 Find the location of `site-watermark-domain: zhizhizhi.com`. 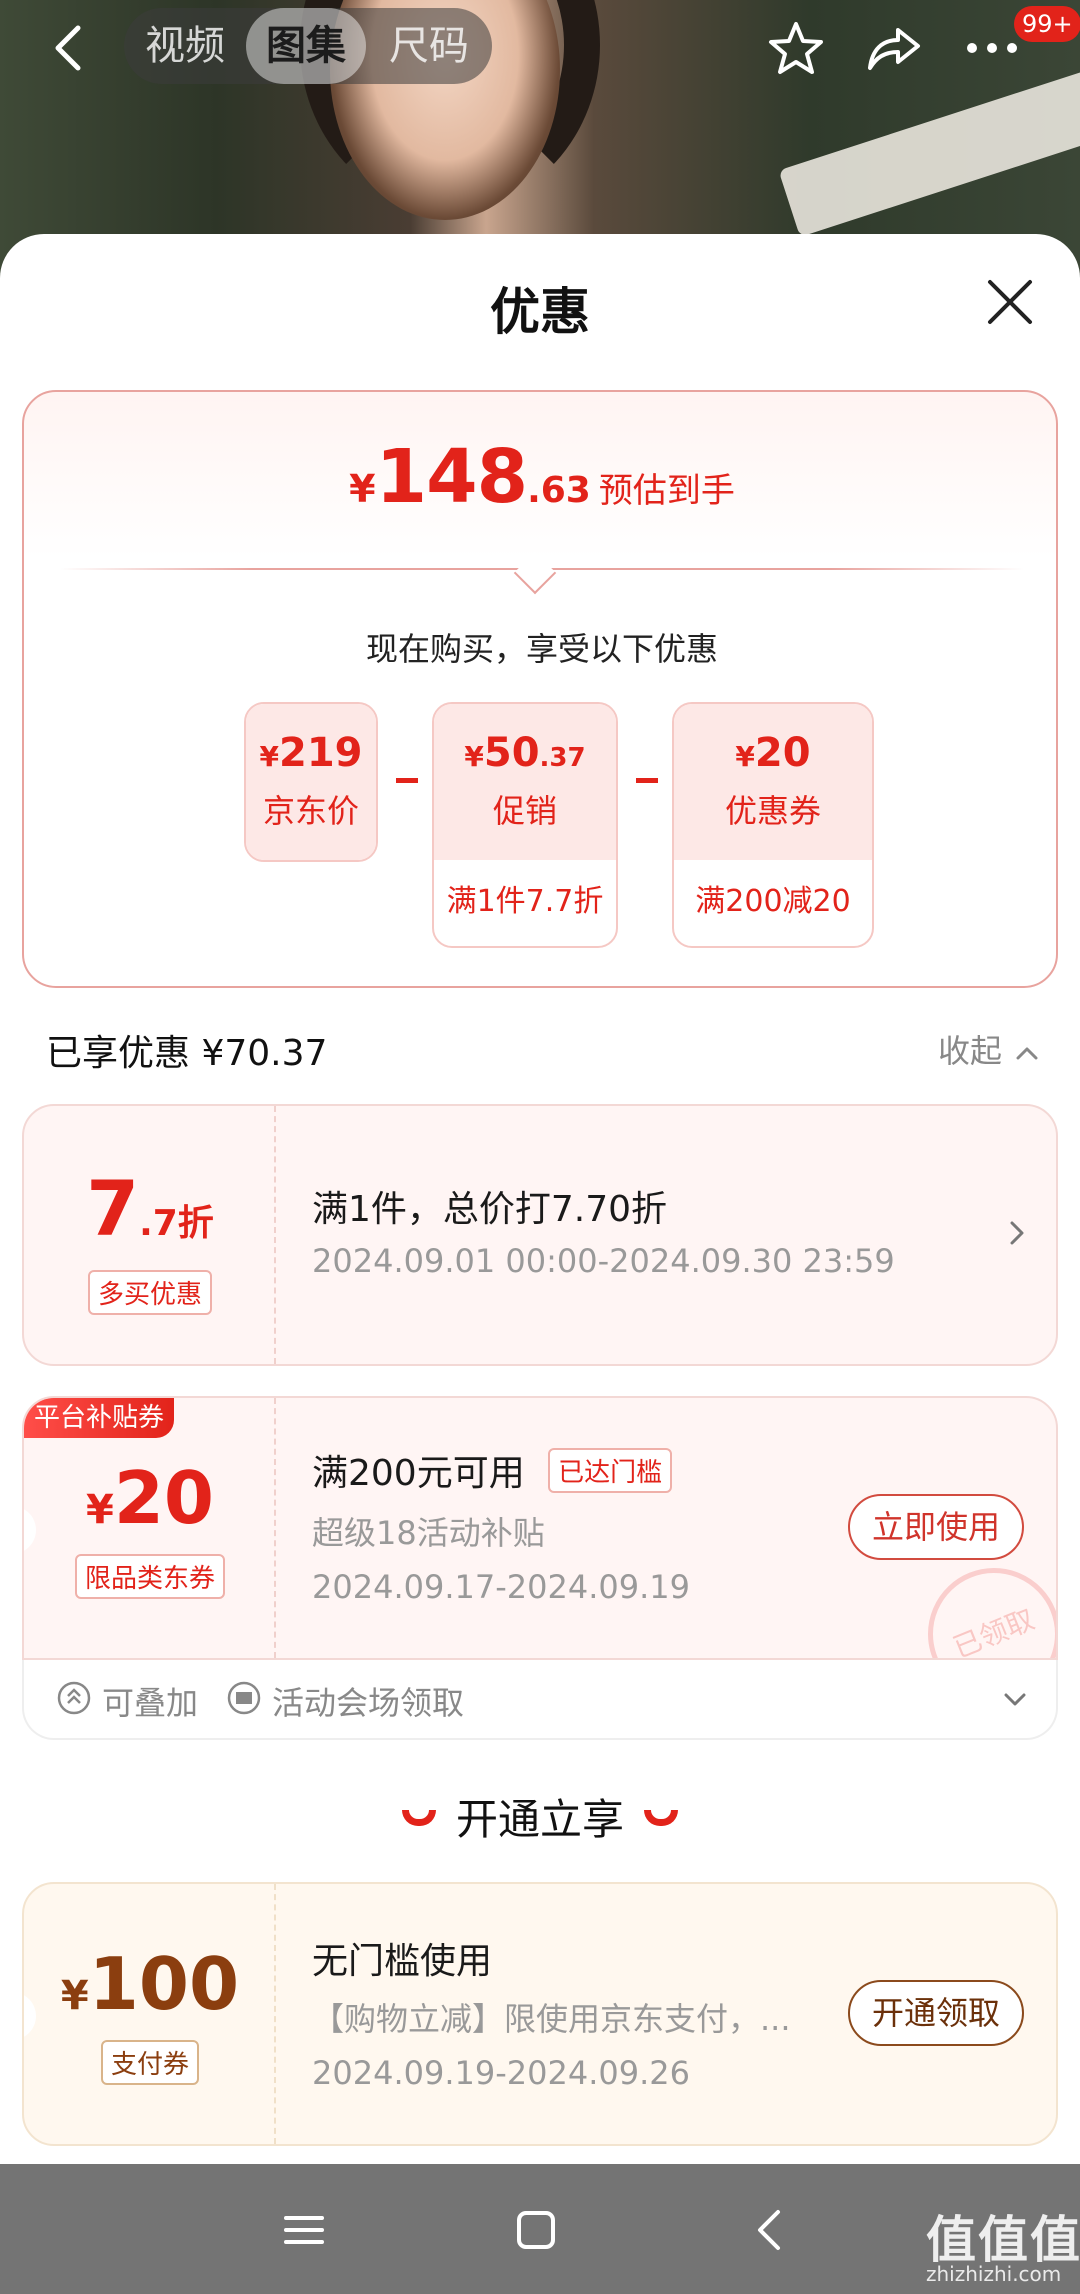

site-watermark-domain: zhizhizhi.com is located at coordinates (994, 2274).